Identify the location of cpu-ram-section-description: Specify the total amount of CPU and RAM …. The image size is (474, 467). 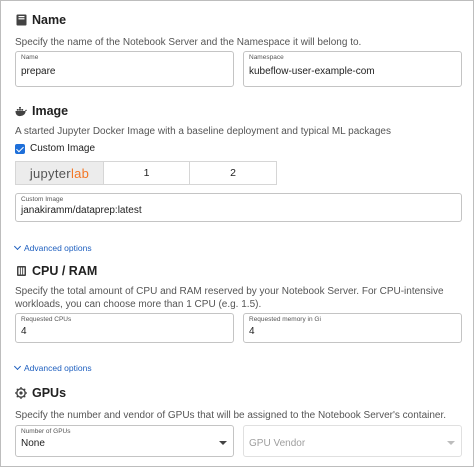
(229, 298).